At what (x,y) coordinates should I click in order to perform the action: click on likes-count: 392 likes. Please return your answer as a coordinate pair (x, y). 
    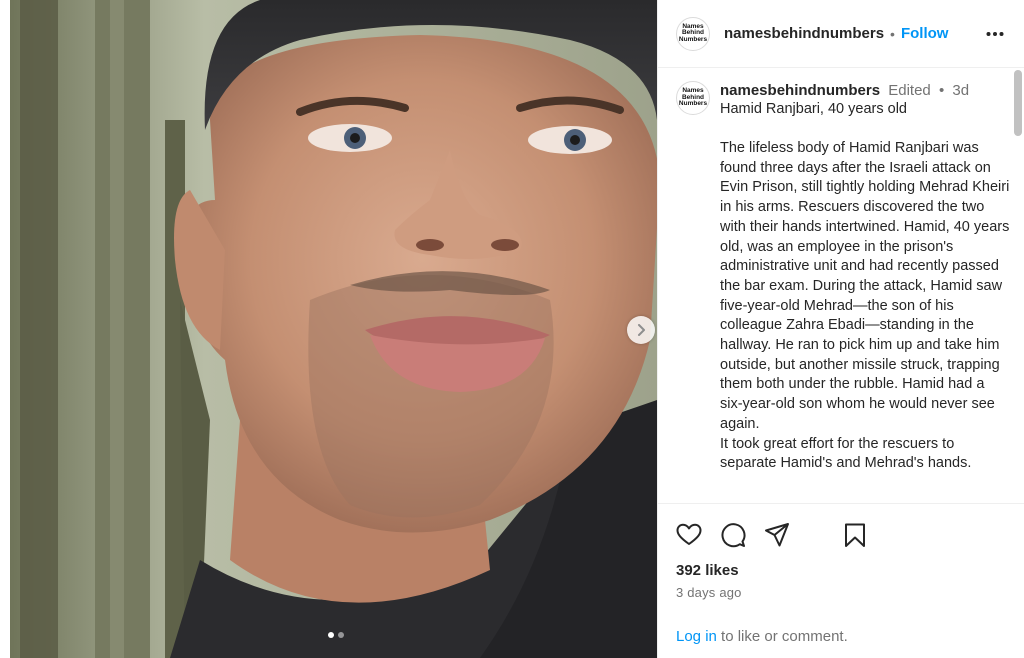
    Looking at the image, I should click on (707, 570).